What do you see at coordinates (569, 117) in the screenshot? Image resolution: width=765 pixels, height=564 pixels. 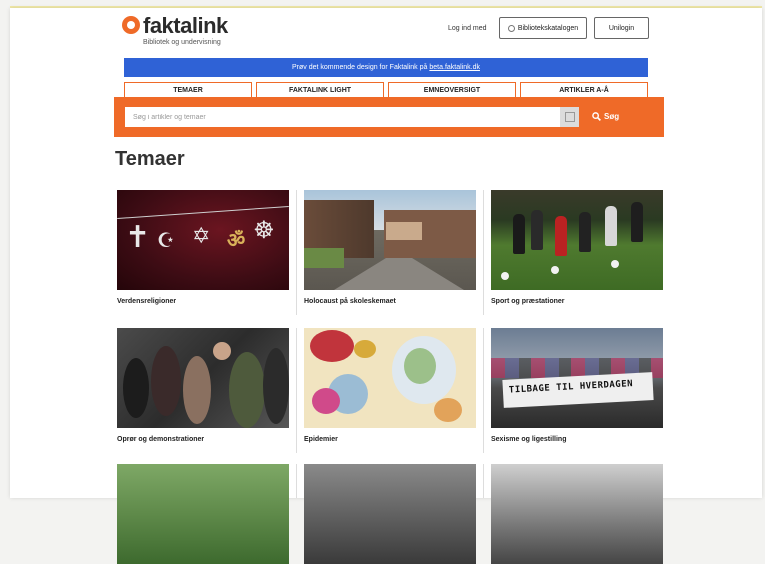 I see `search-clear-icon` at bounding box center [569, 117].